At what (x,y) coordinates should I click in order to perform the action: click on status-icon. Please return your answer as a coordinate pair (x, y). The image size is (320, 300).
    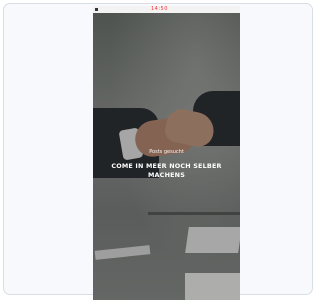
    Looking at the image, I should click on (96, 9).